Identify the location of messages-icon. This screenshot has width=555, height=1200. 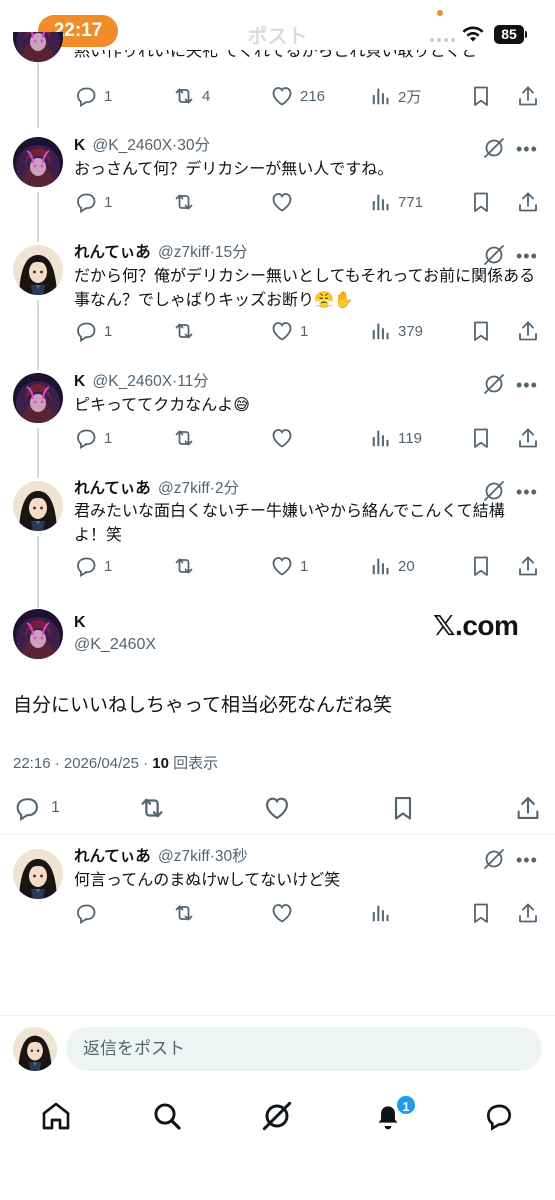
(499, 1116).